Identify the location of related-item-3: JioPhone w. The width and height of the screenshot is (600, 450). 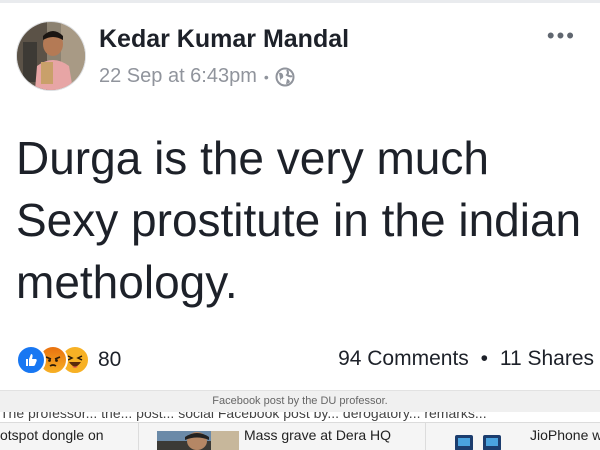
(565, 435).